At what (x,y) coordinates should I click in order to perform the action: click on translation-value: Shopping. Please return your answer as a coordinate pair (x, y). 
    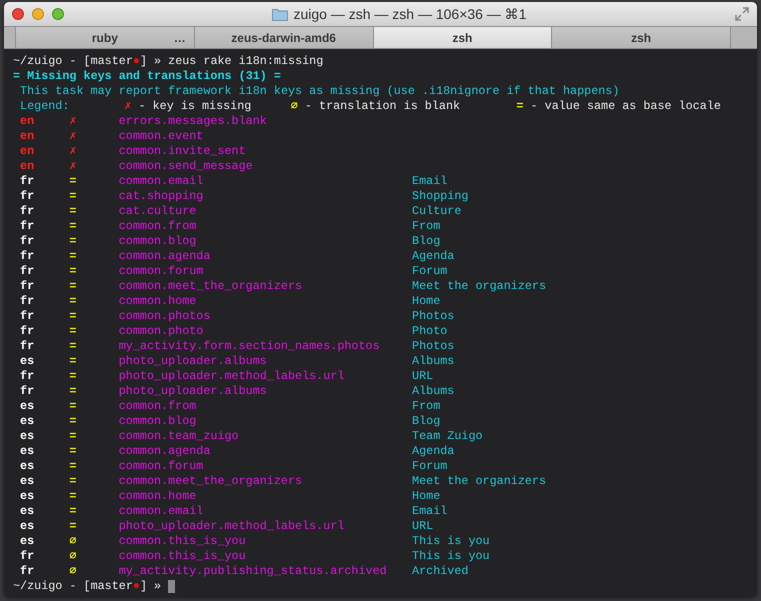
    Looking at the image, I should click on (440, 196).